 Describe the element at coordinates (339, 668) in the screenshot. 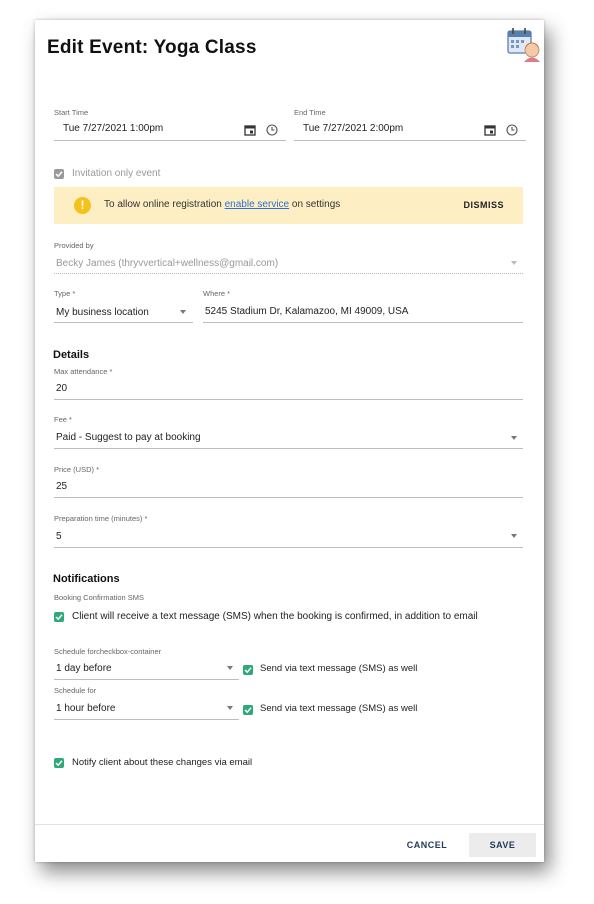

I see `schedule-1-sms-label: Send via text message (SMS) as well` at that location.